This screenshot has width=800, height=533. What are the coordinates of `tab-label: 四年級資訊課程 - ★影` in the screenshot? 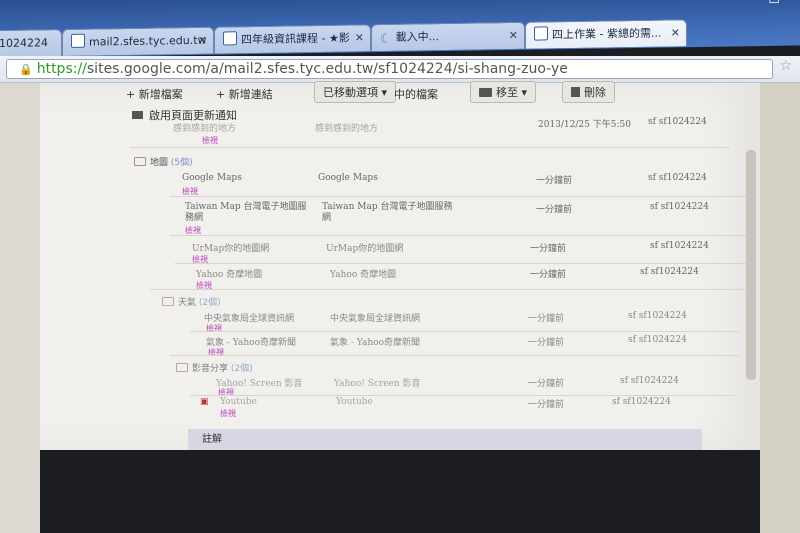 It's located at (295, 39).